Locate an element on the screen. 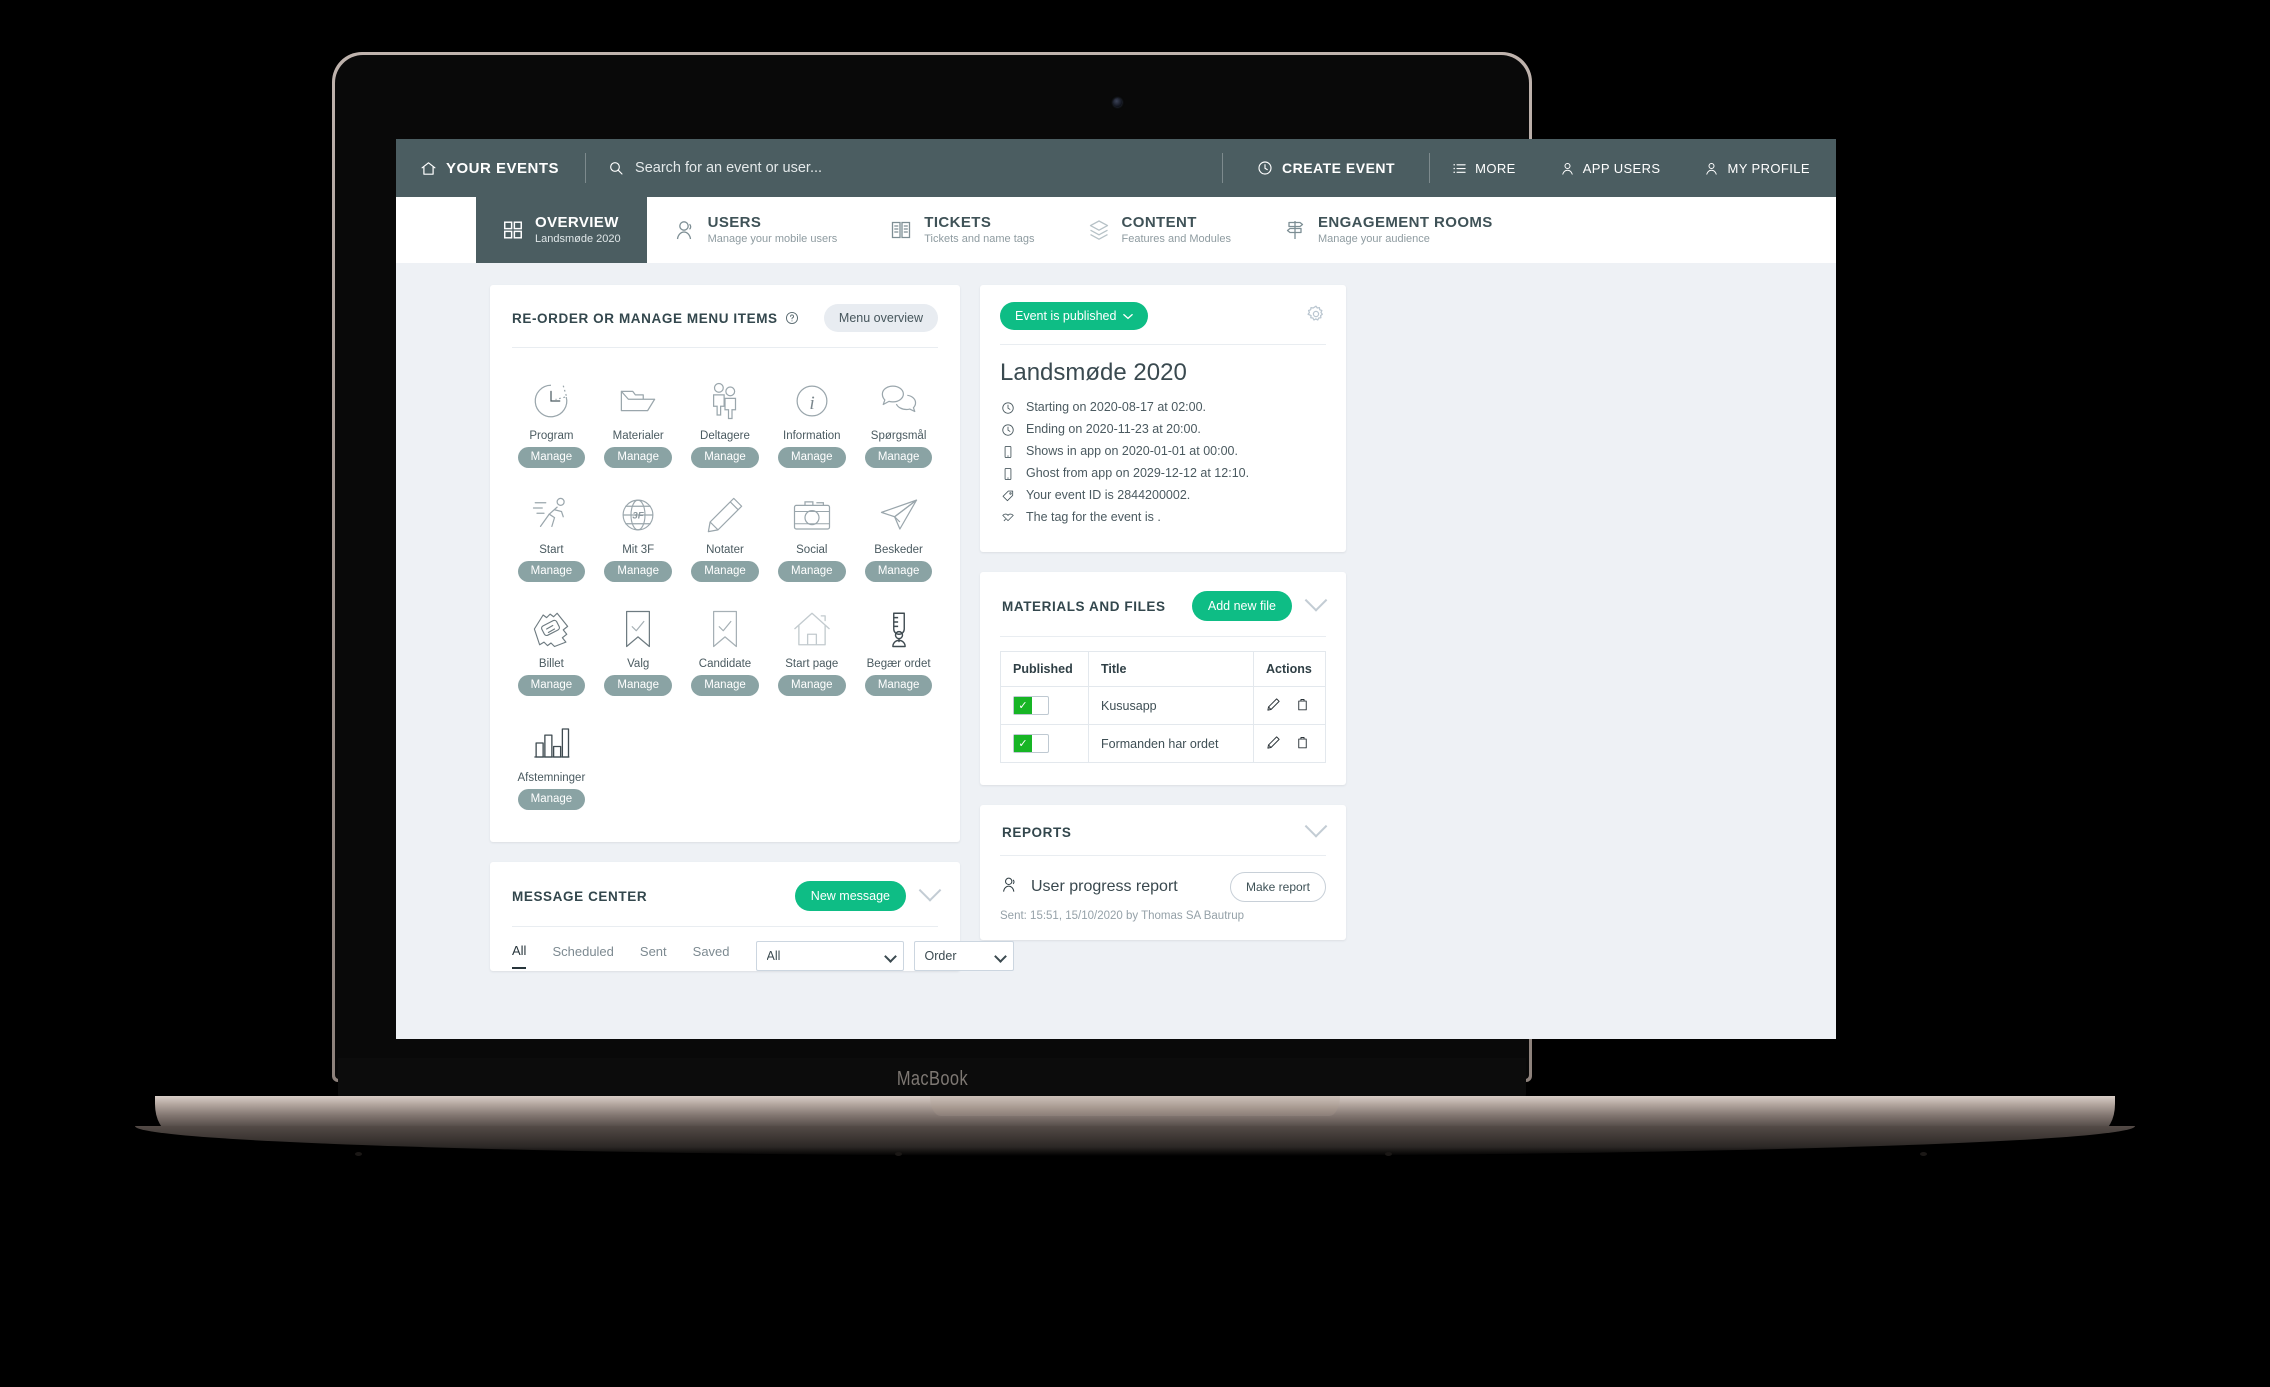 The width and height of the screenshot is (2270, 1387). event-status-label: Event is published is located at coordinates (1066, 316).